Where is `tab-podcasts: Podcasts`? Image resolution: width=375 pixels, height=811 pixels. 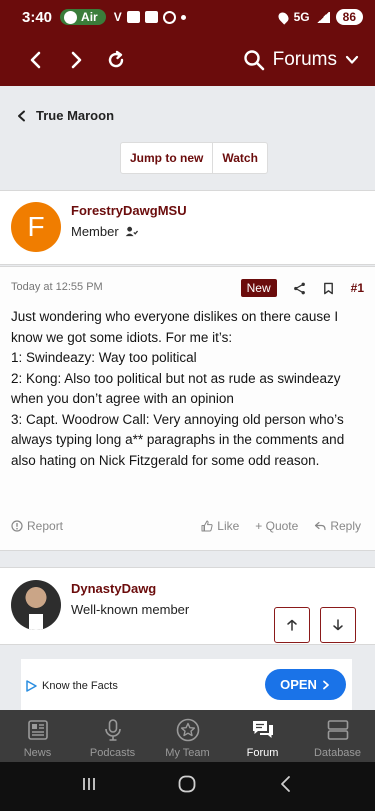
tab-podcasts: Podcasts is located at coordinates (112, 736).